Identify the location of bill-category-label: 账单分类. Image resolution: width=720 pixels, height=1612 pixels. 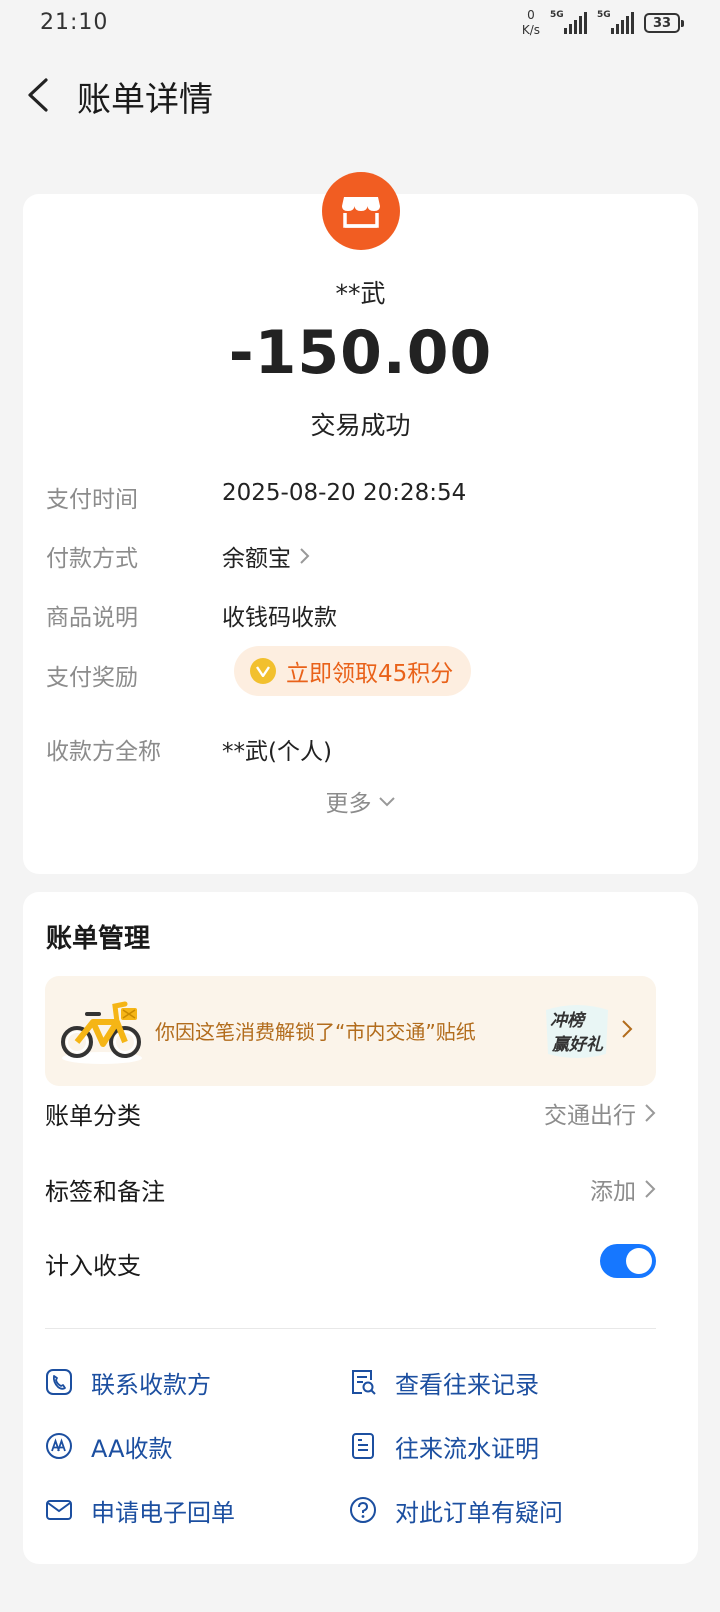
(93, 1116).